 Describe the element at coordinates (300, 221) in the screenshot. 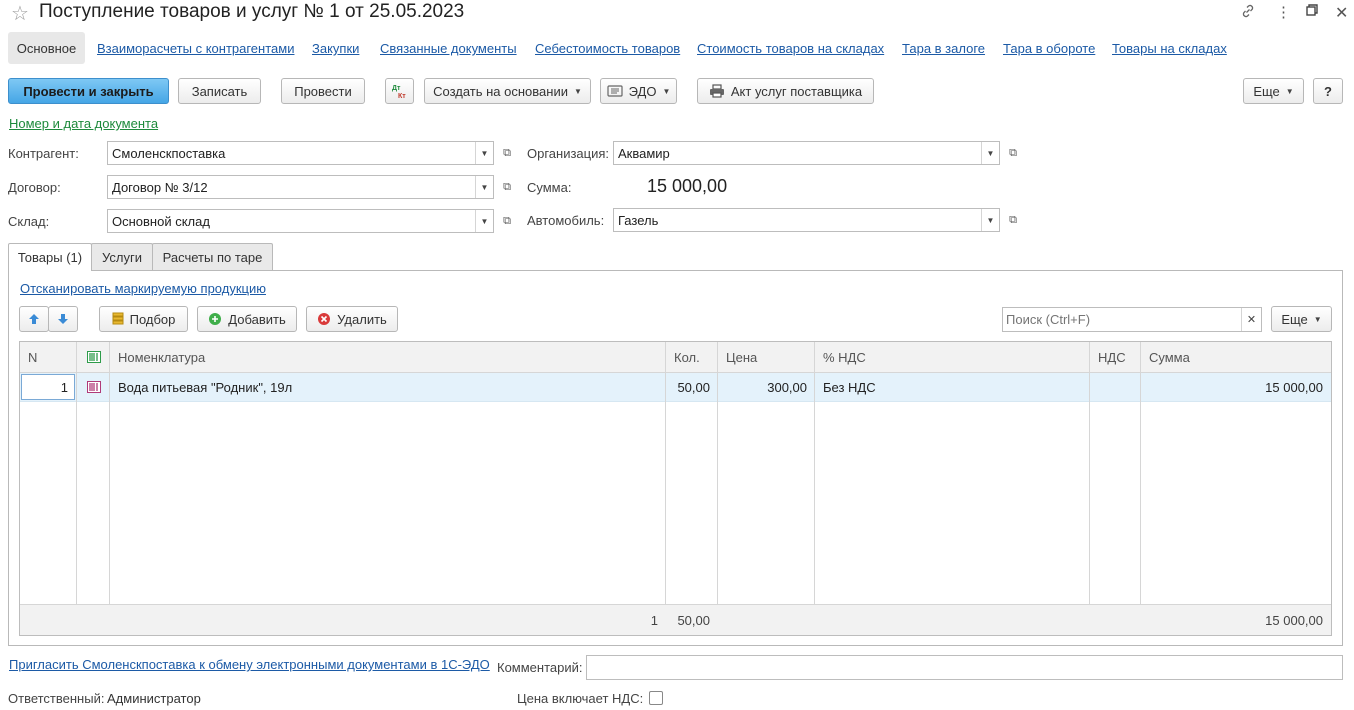

I see `warehouse-field: Основной склад ▼` at that location.